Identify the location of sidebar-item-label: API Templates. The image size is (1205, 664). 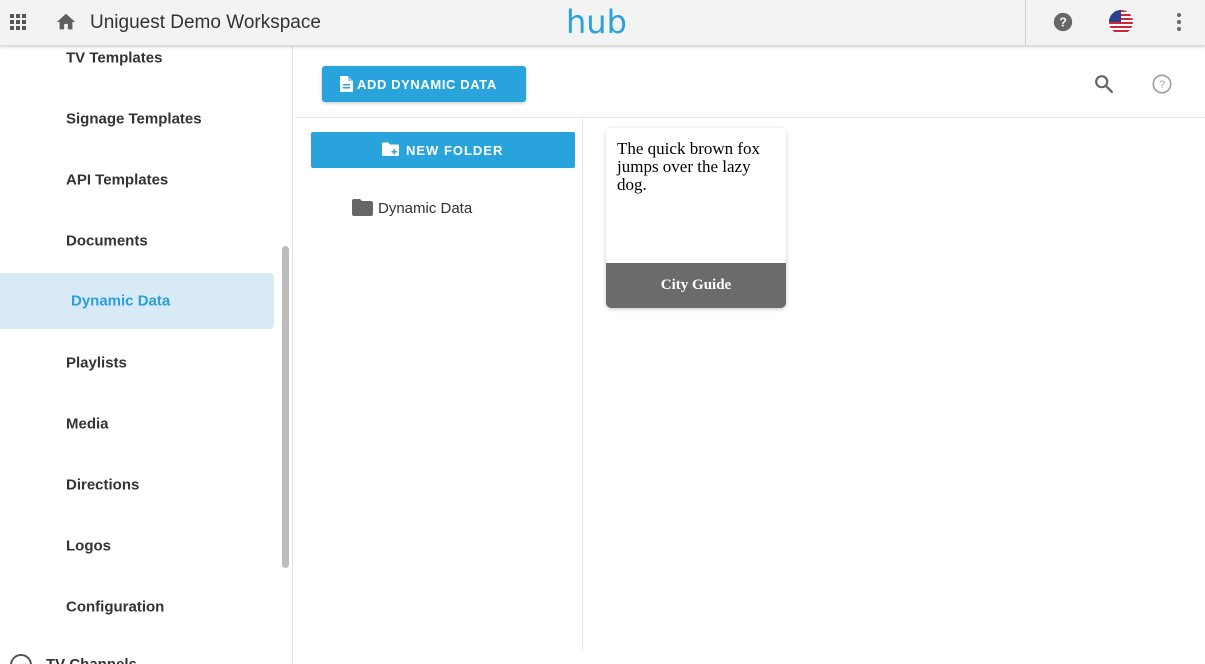
(117, 180).